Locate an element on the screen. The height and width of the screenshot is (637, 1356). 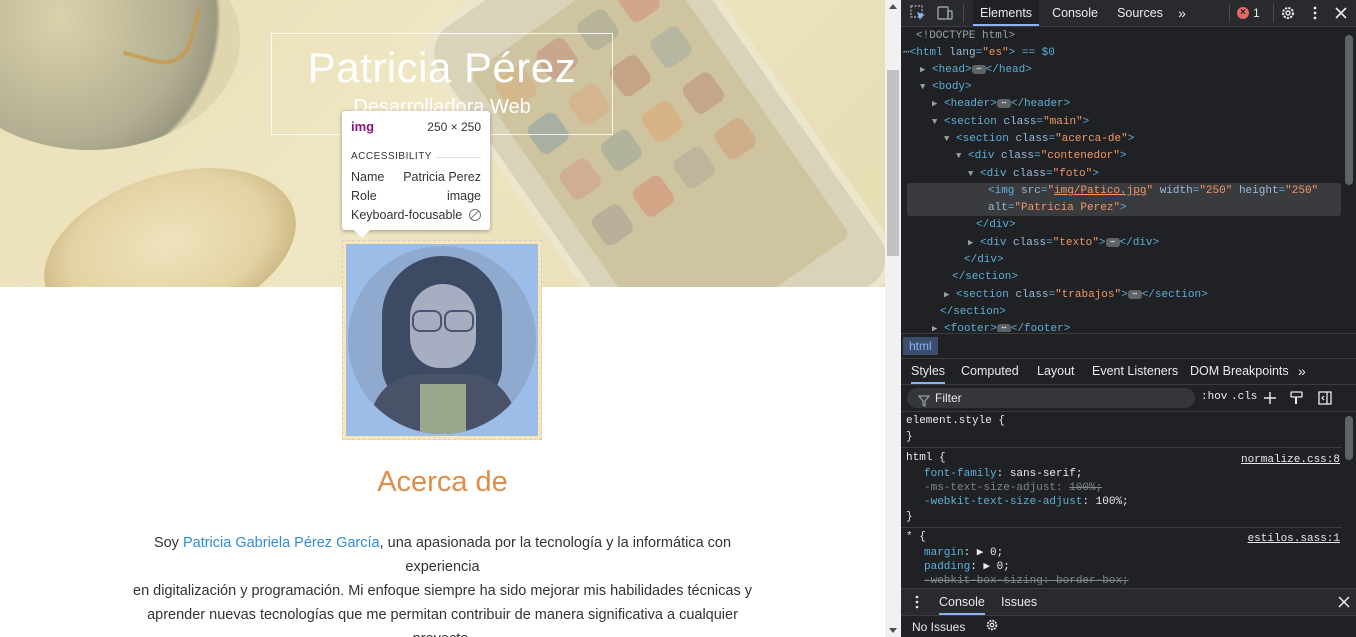
inspect-icon is located at coordinates (918, 13).